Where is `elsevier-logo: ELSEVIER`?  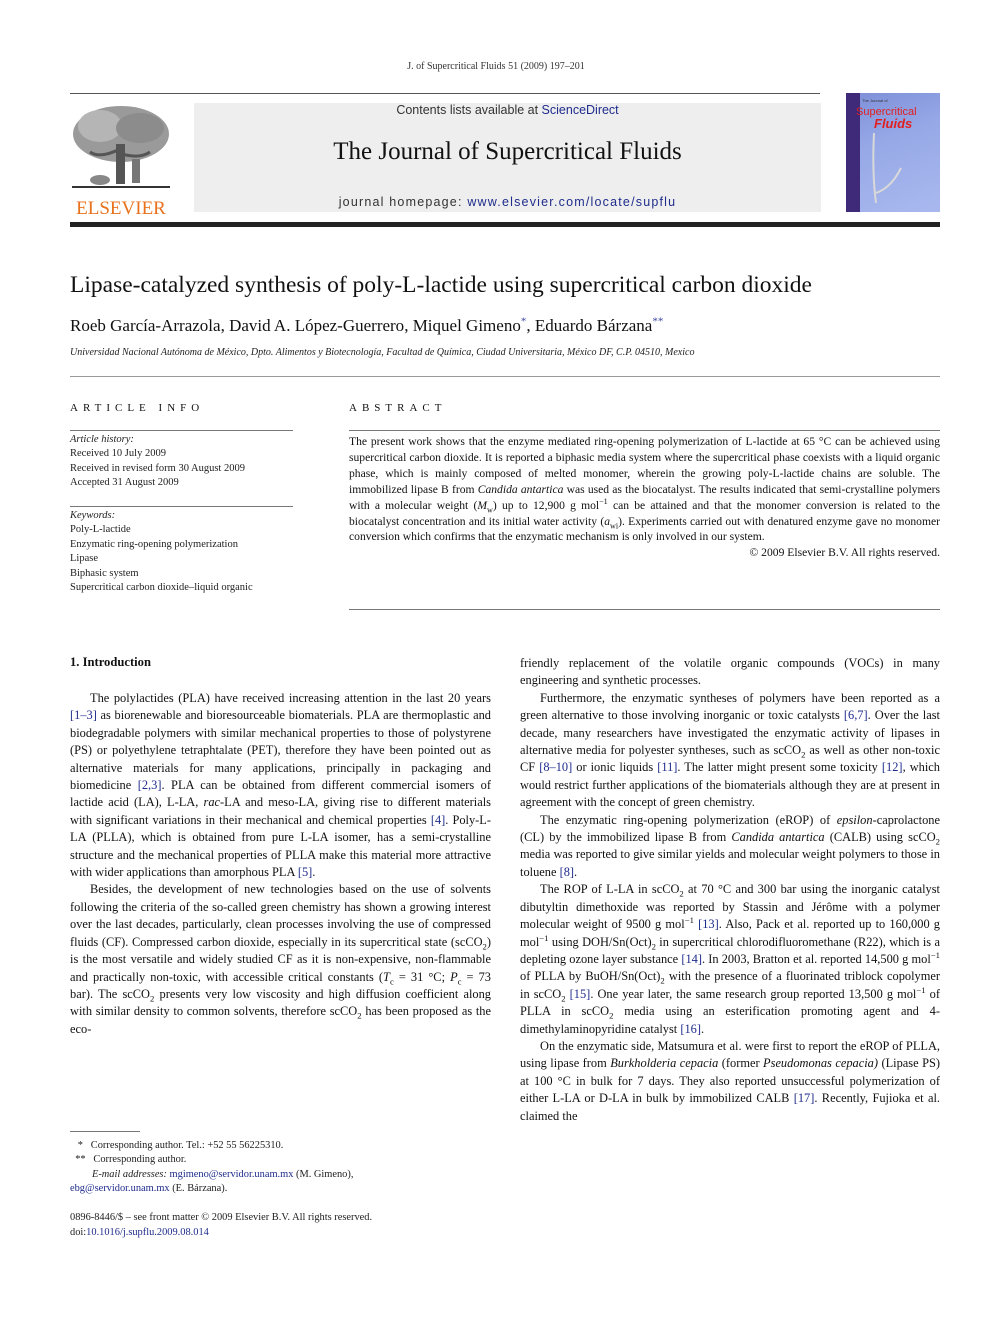 elsevier-logo: ELSEVIER is located at coordinates (121, 161).